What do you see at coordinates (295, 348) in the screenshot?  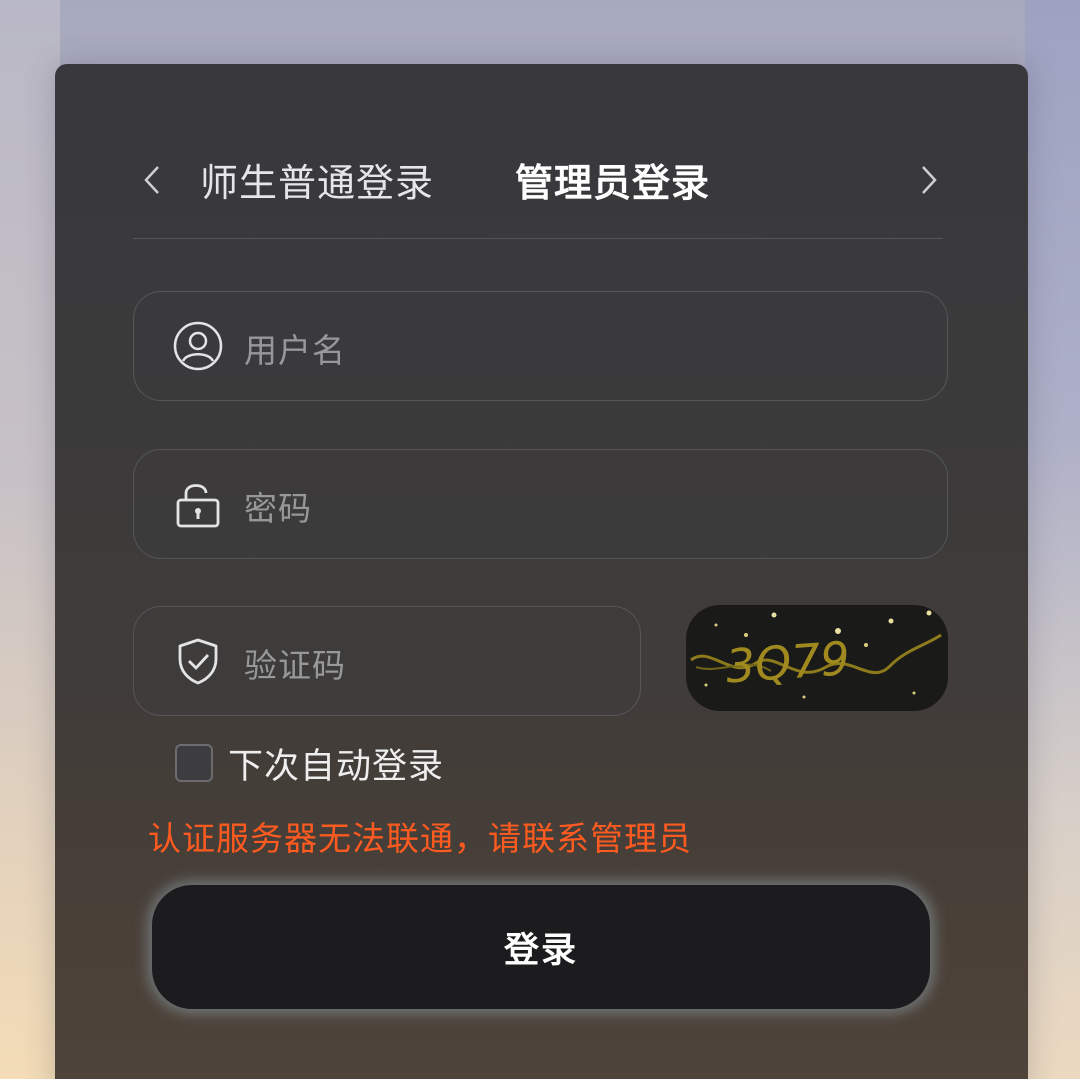 I see `username-input: 用户名` at bounding box center [295, 348].